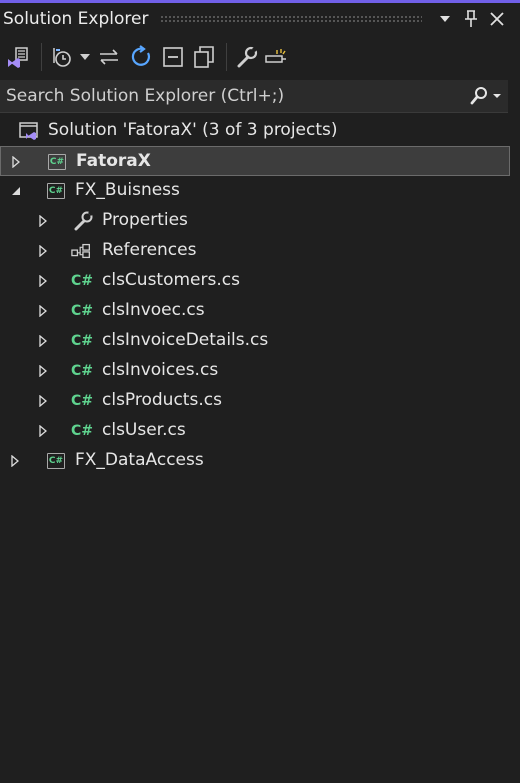 This screenshot has width=520, height=783. I want to click on close-icon, so click(497, 19).